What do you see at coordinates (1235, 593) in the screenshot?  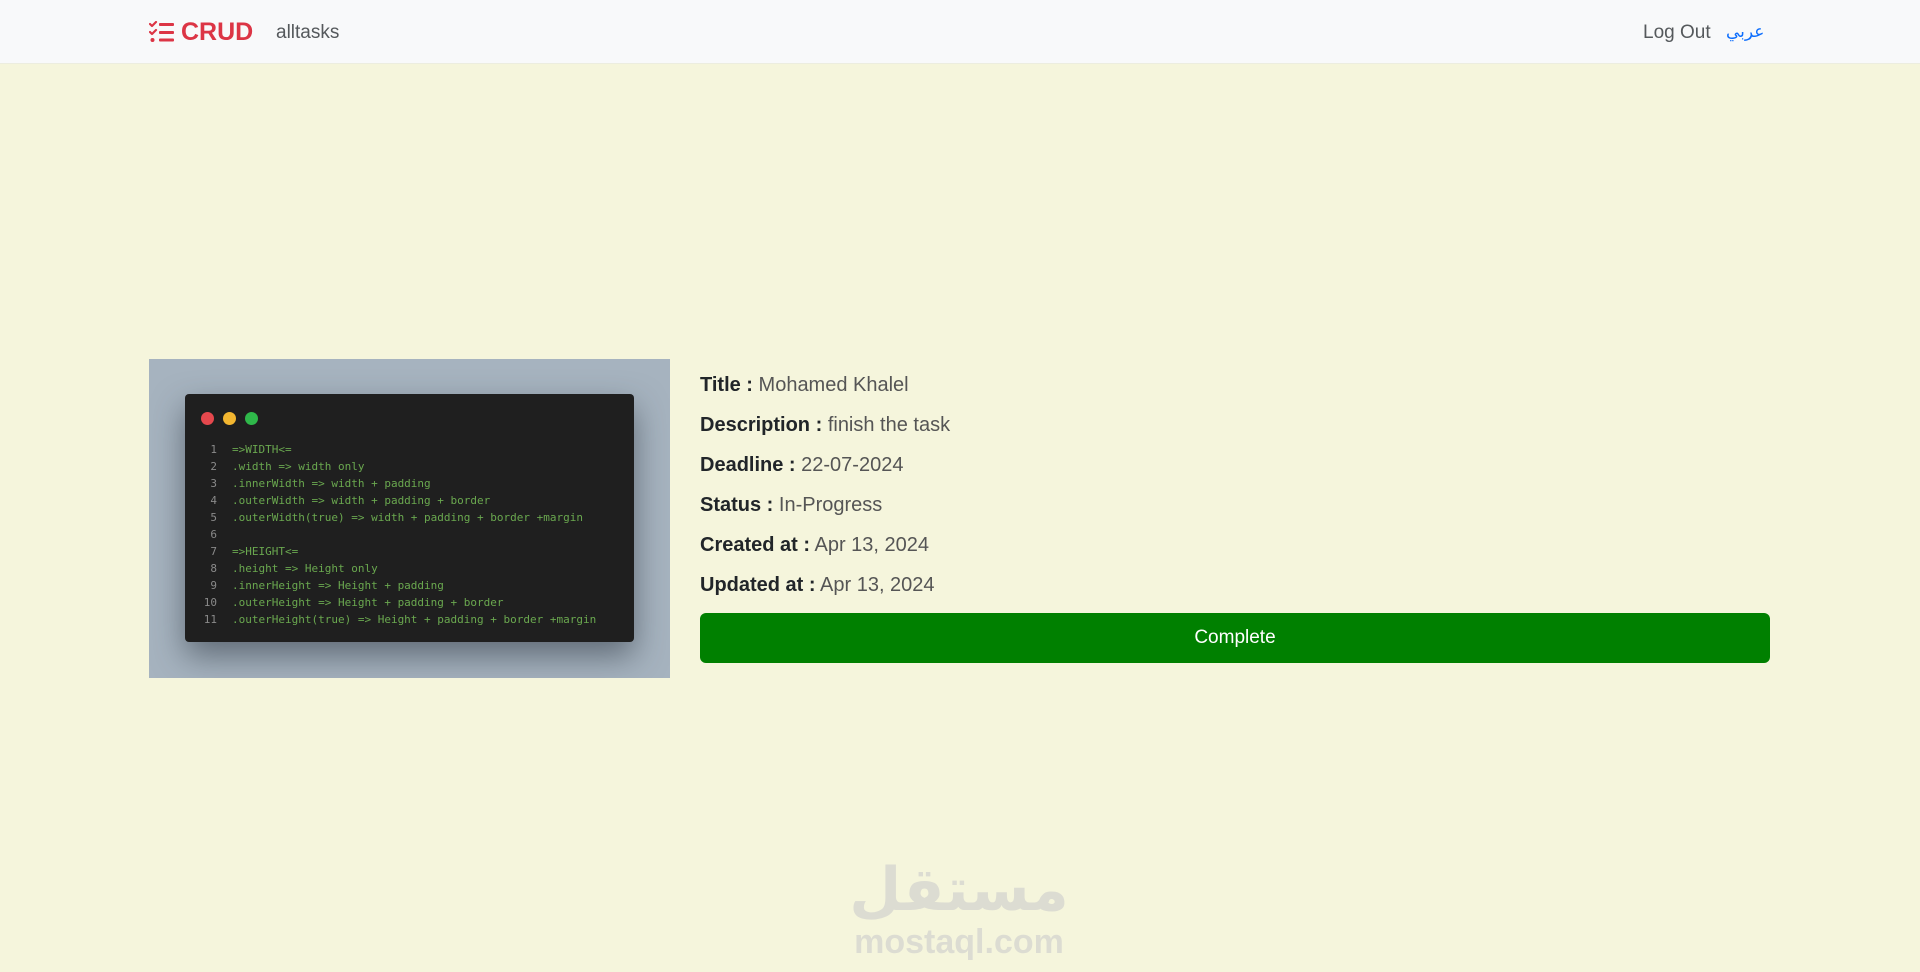 I see `task-updated-row: Updated at : Apr 13, 2024` at bounding box center [1235, 593].